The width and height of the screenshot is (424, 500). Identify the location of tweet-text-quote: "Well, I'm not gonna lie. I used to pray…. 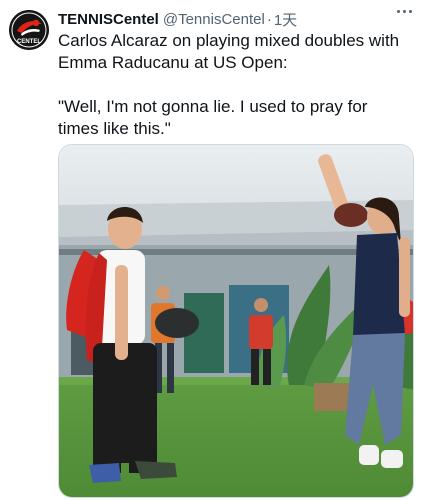
(213, 117).